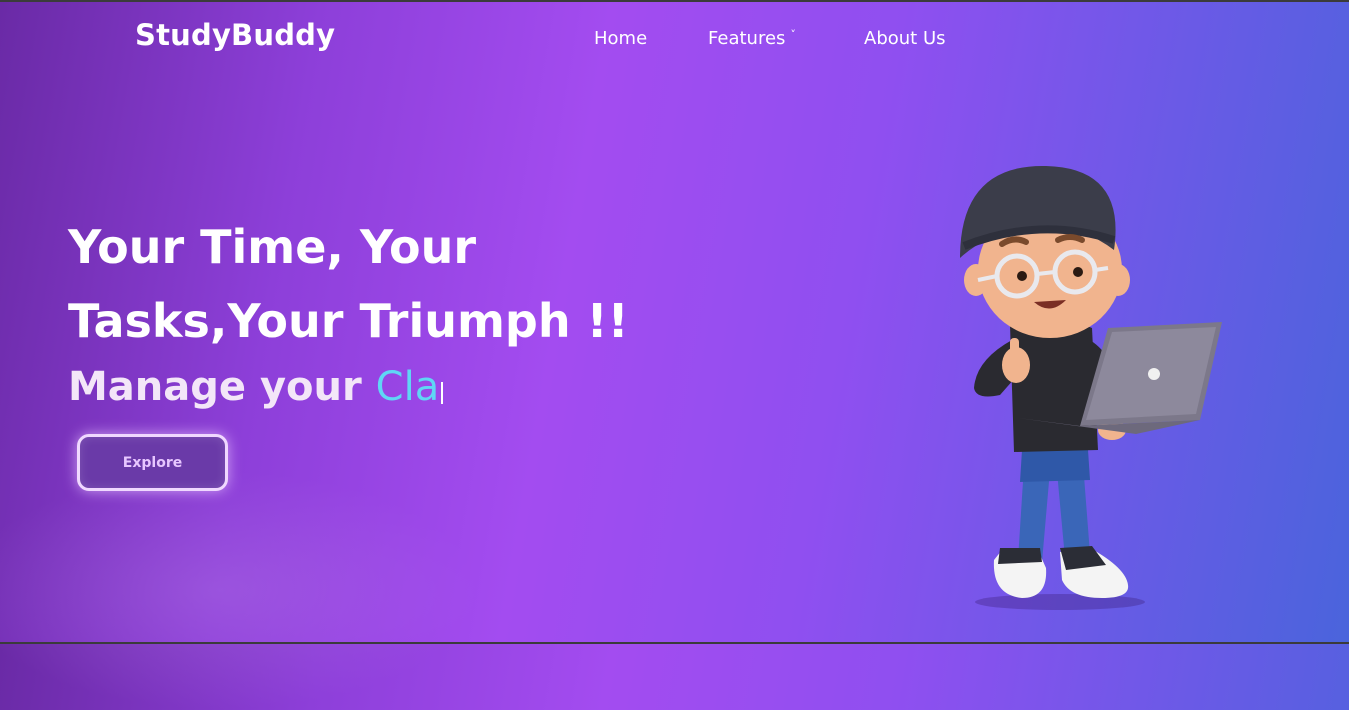 The height and width of the screenshot is (710, 1349). What do you see at coordinates (747, 38) in the screenshot?
I see `nav-features-label: Features` at bounding box center [747, 38].